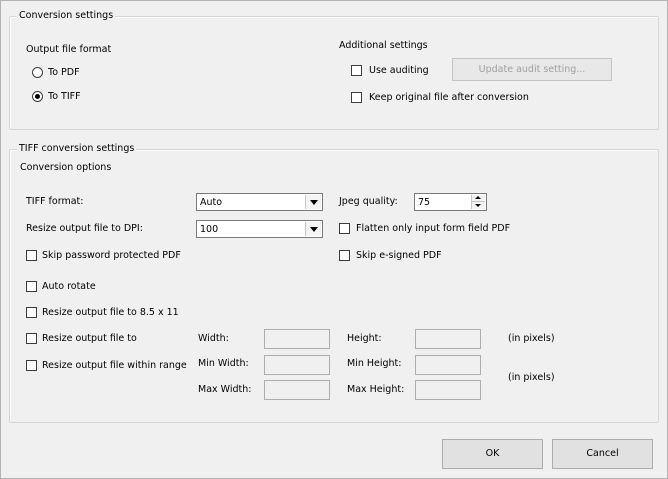 This screenshot has height=479, width=668. What do you see at coordinates (84, 228) in the screenshot?
I see `resize-dpi-label: Resize output file to DPI:` at bounding box center [84, 228].